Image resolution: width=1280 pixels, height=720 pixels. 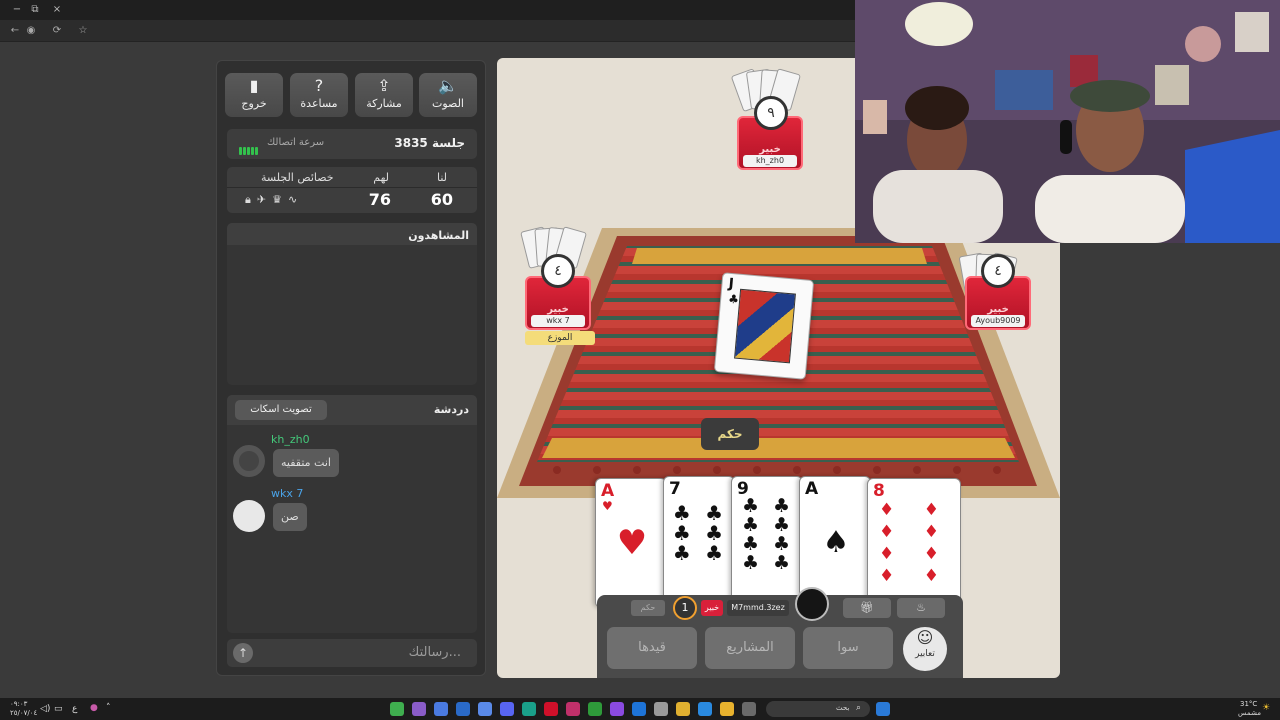 I want to click on card-rank: 8, so click(x=879, y=491).